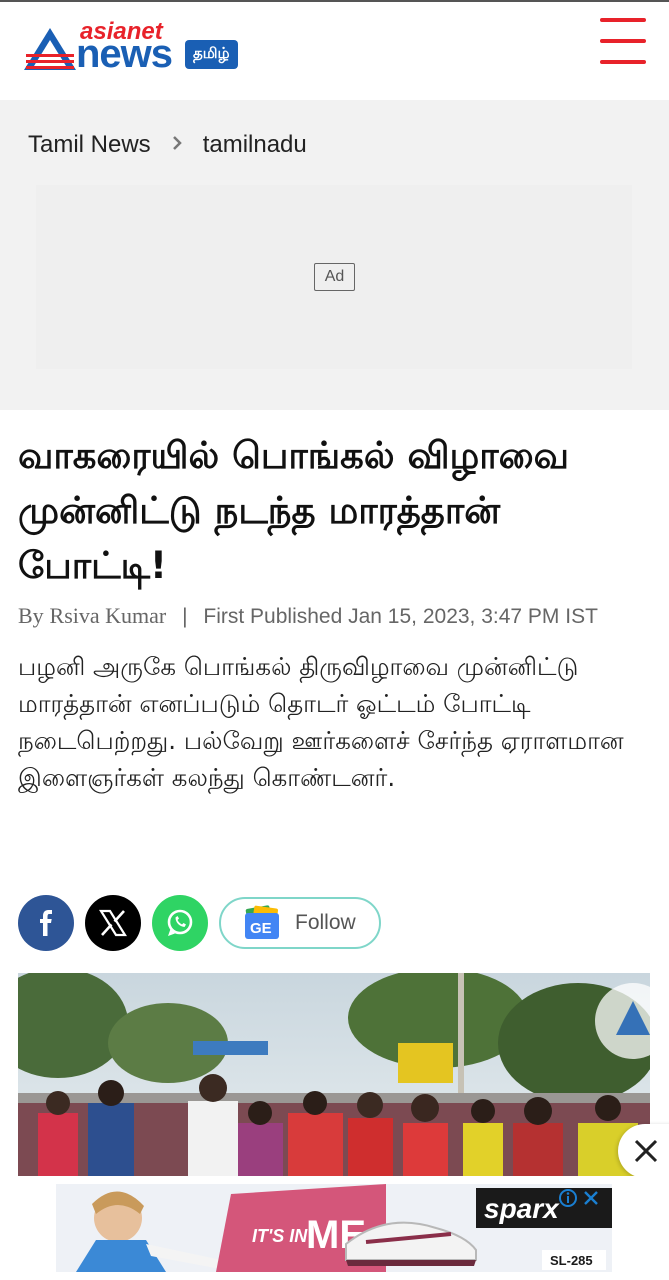 The height and width of the screenshot is (1280, 669). Describe the element at coordinates (334, 277) in the screenshot. I see `ad-label: Ad` at that location.